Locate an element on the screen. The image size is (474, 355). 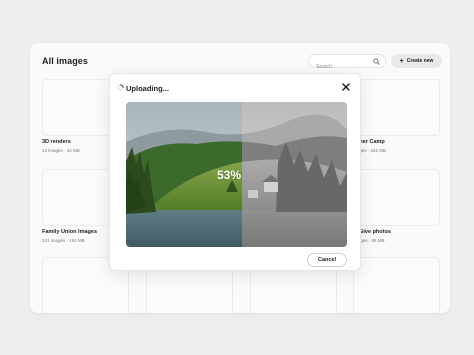
folder-name: 3D renders is located at coordinates (56, 142).